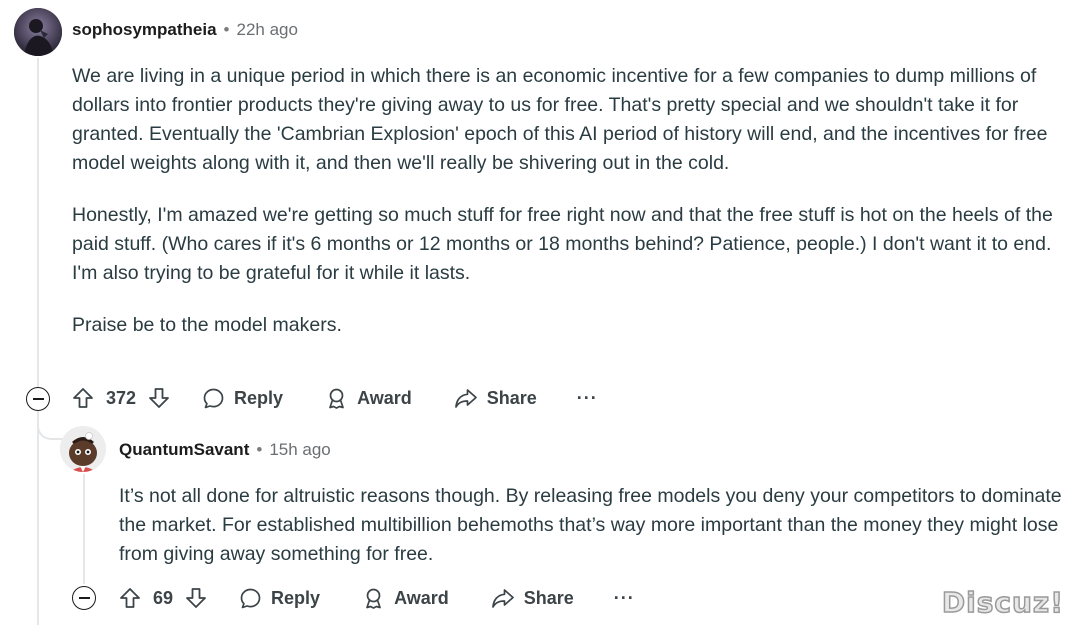 Image resolution: width=1080 pixels, height=625 pixels. I want to click on timestamp: 15h ago, so click(299, 450).